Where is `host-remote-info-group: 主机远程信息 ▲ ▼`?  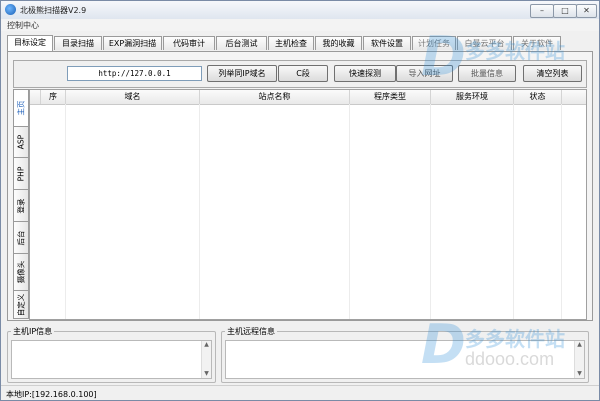
host-remote-info-group: 主机远程信息 ▲ ▼ is located at coordinates (405, 354).